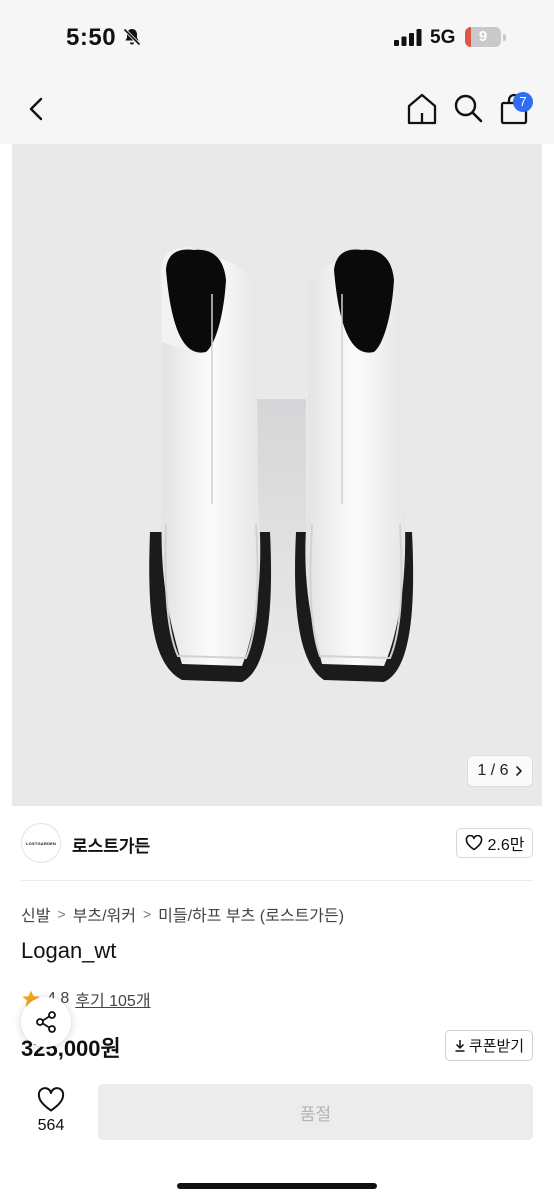  Describe the element at coordinates (132, 37) in the screenshot. I see `bell-slash-icon` at that location.